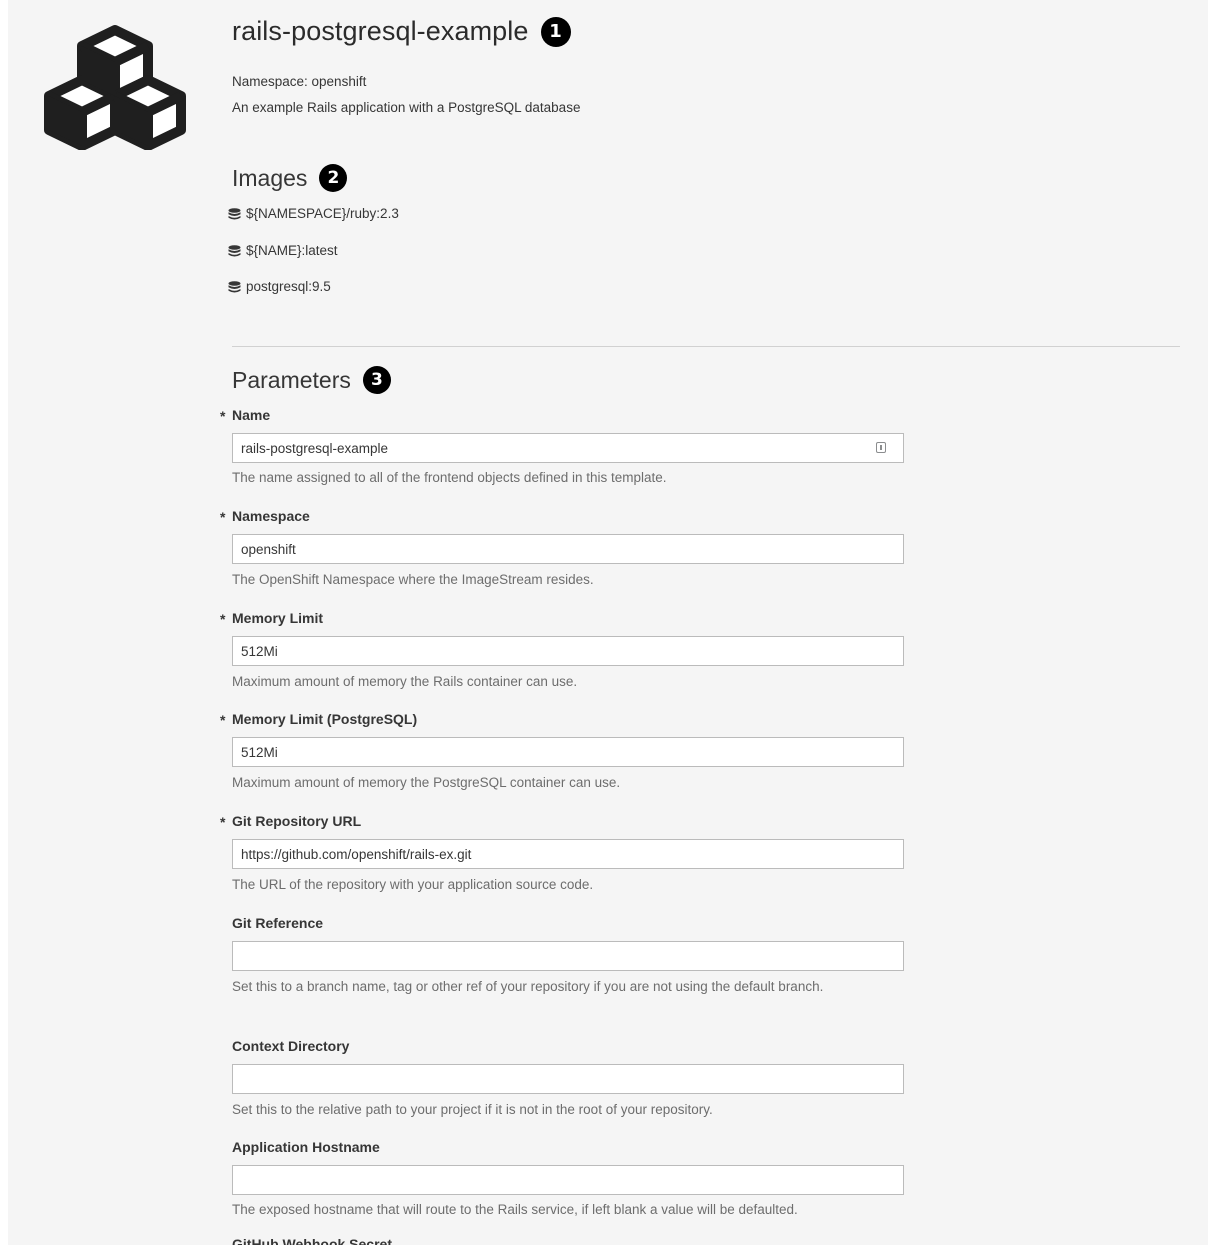  What do you see at coordinates (543, 651) in the screenshot?
I see `memory-limit-input` at bounding box center [543, 651].